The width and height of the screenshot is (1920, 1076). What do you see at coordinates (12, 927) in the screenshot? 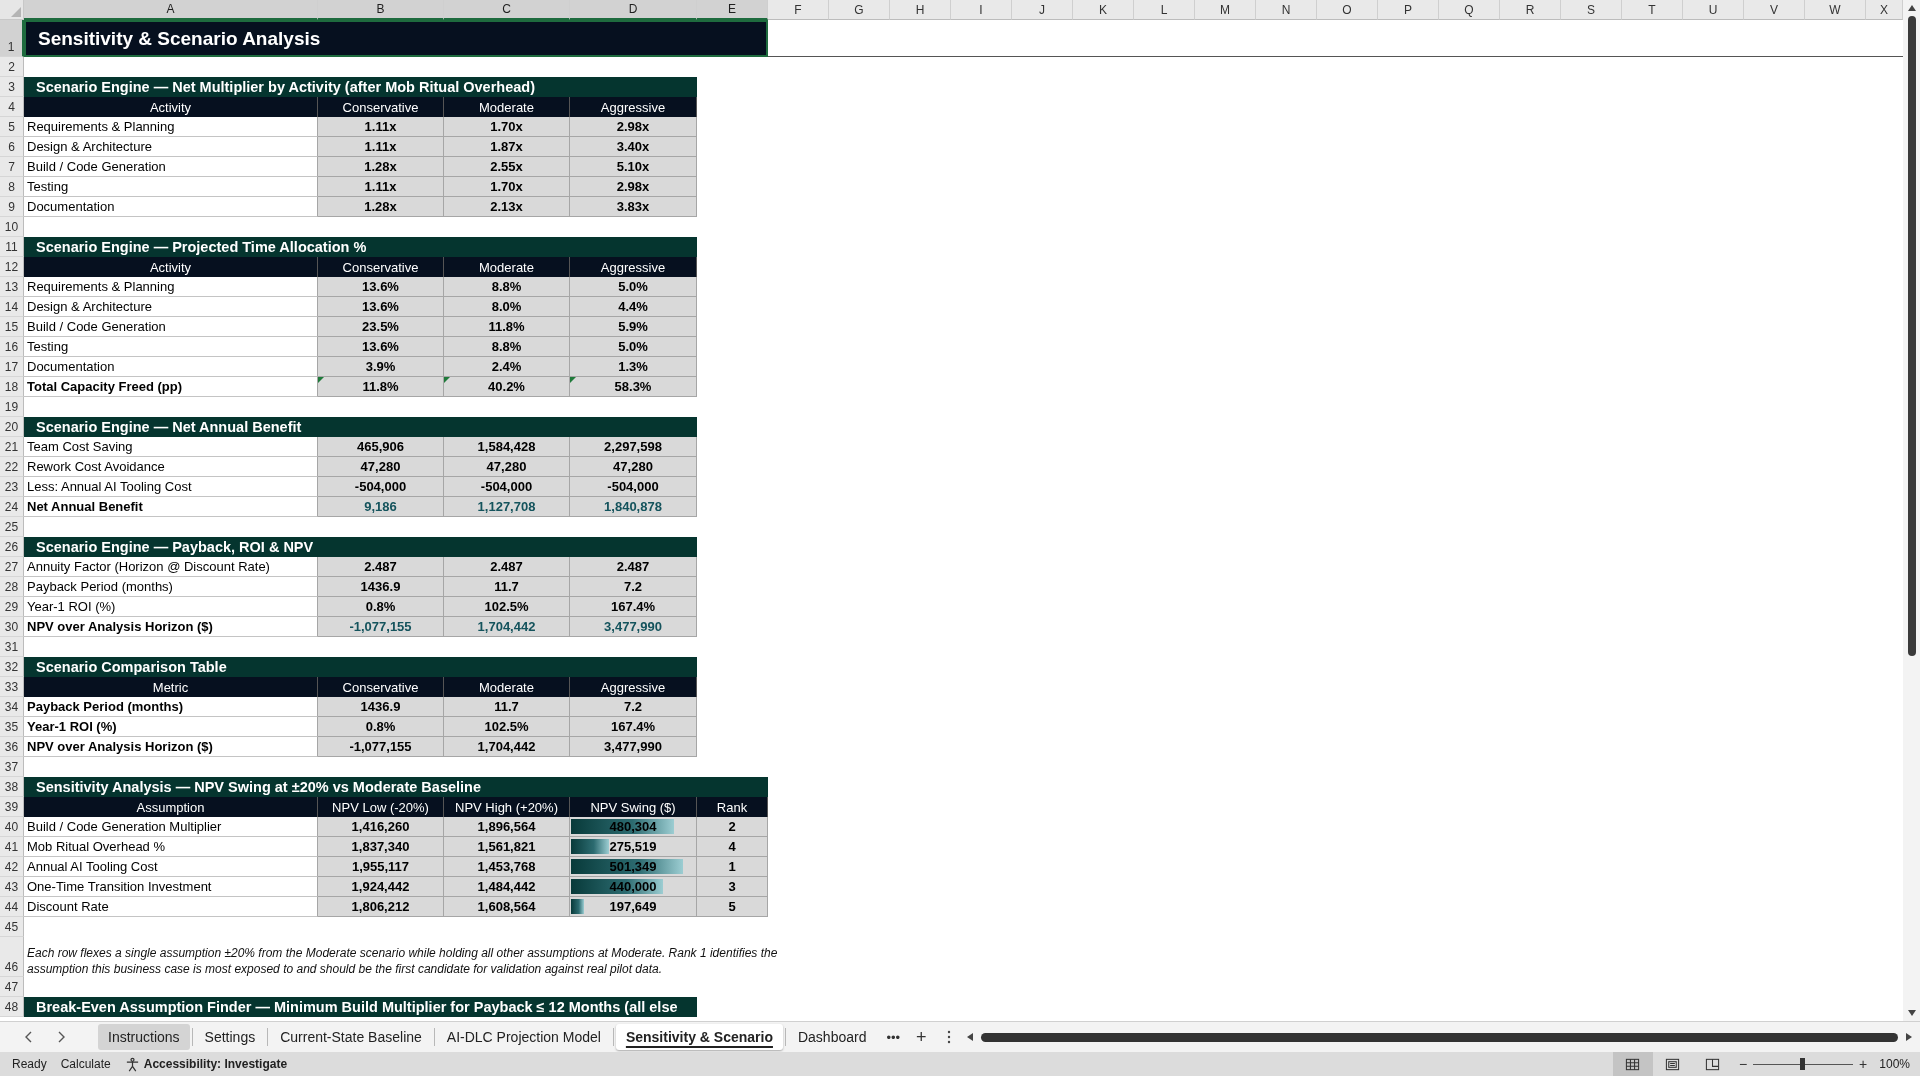
I see `row-number: 45` at bounding box center [12, 927].